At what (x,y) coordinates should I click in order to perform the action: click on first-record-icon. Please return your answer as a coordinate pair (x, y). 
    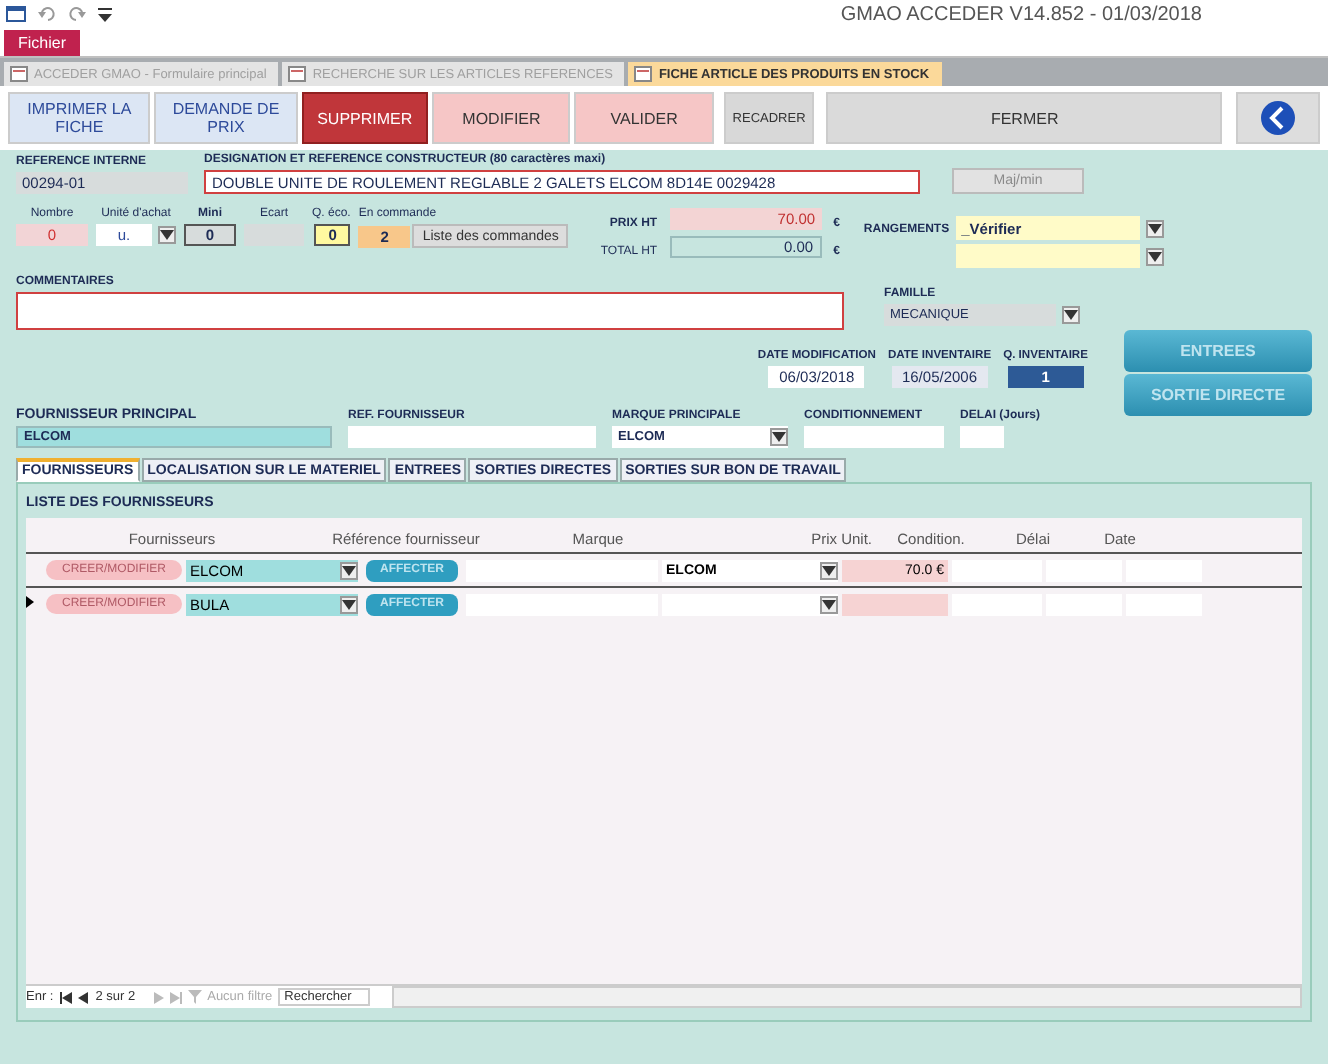
    Looking at the image, I should click on (65, 997).